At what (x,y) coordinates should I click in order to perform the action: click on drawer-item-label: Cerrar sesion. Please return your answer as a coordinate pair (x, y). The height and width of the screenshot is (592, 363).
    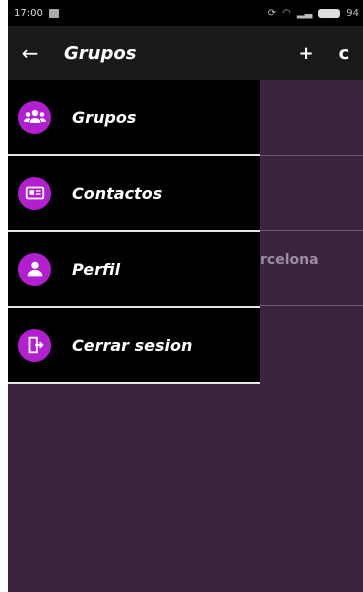
    Looking at the image, I should click on (132, 345).